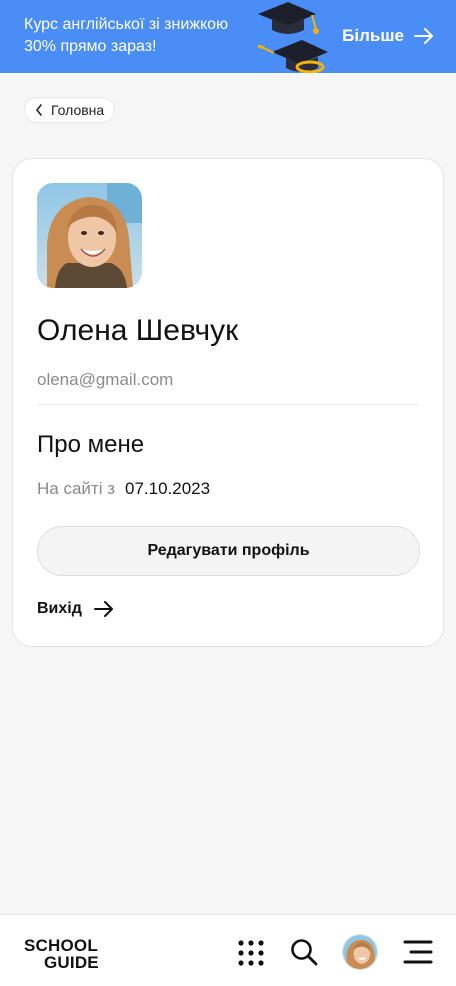 This screenshot has width=456, height=986. I want to click on chevron-left-icon, so click(39, 110).